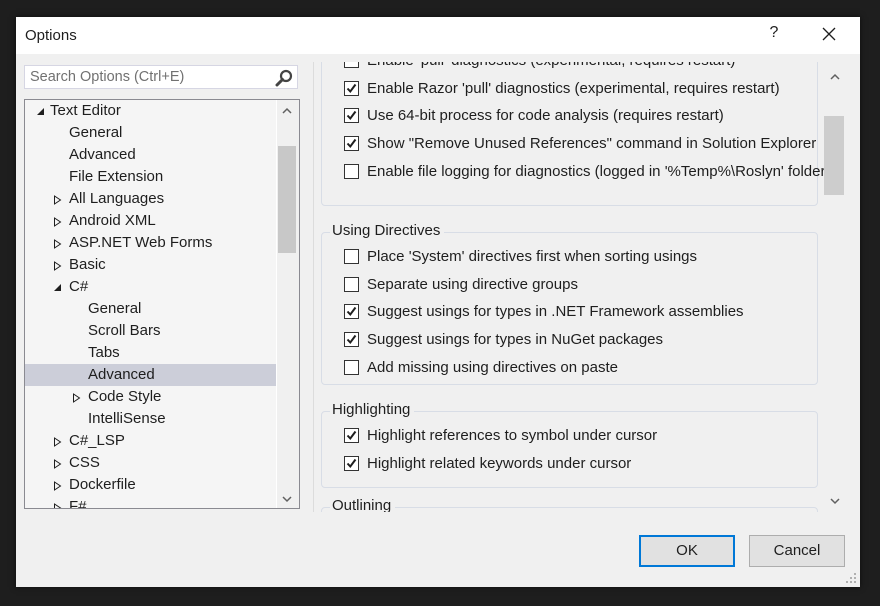 The height and width of the screenshot is (606, 880). What do you see at coordinates (117, 198) in the screenshot?
I see `tree-item-label: All Languages` at bounding box center [117, 198].